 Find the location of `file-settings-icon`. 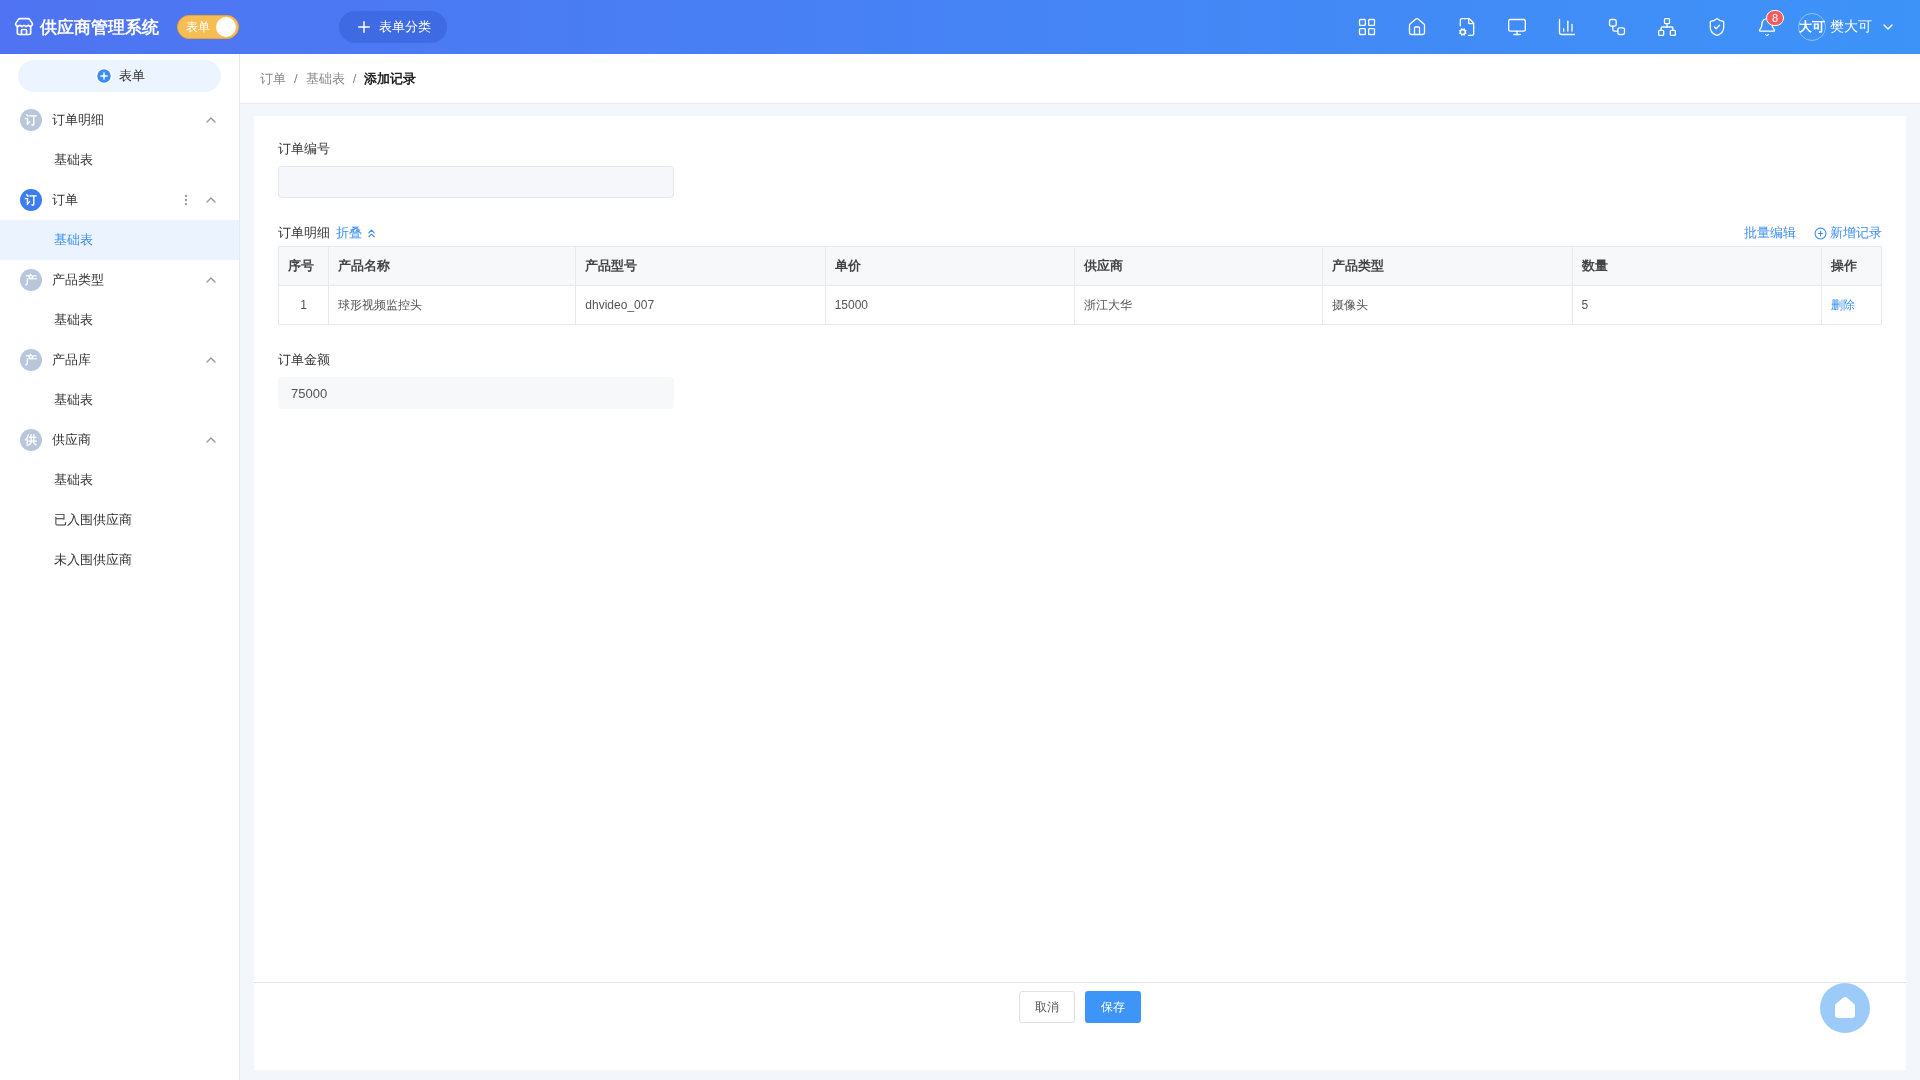

file-settings-icon is located at coordinates (1467, 27).